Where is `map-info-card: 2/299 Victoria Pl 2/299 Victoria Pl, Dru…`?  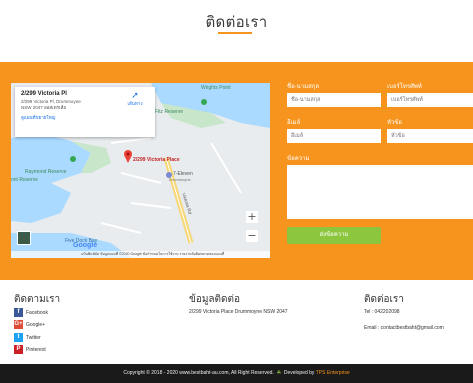
map-info-card: 2/299 Victoria Pl 2/299 Victoria Pl, Dru… is located at coordinates (85, 112).